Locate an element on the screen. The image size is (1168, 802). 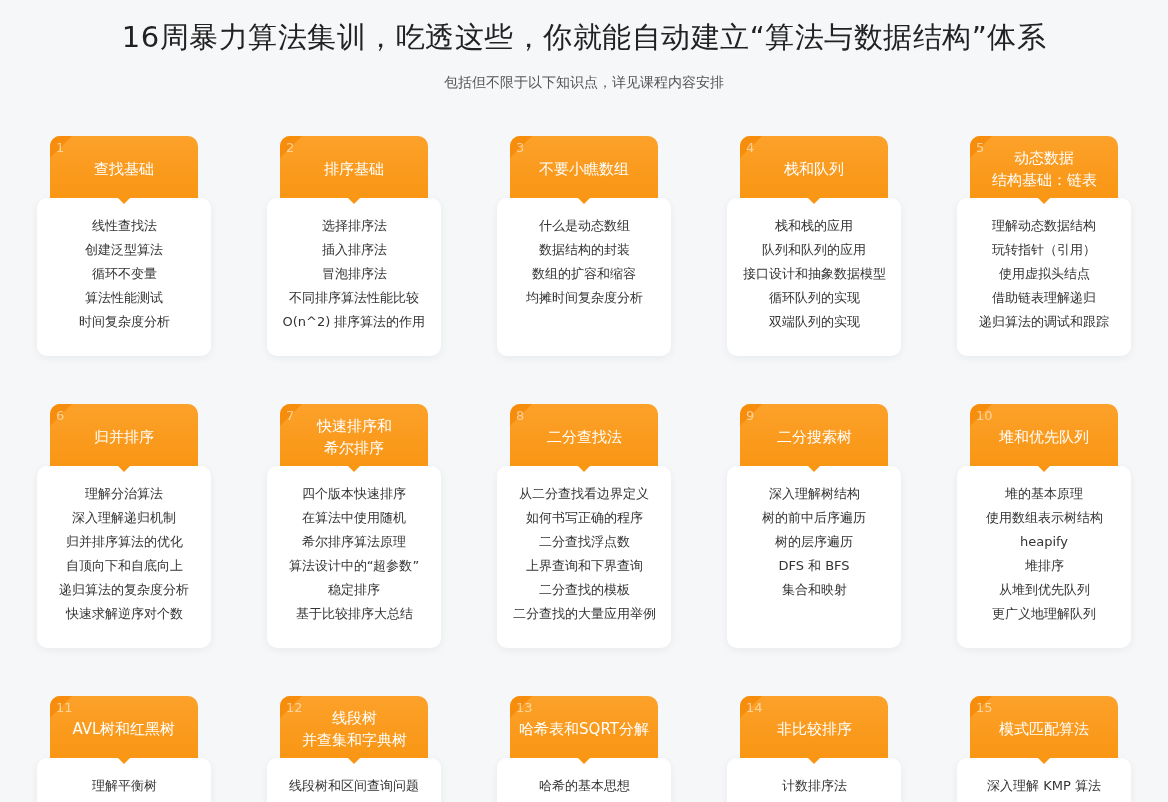
topic-item: 时间复杂度分析 is located at coordinates (124, 322).